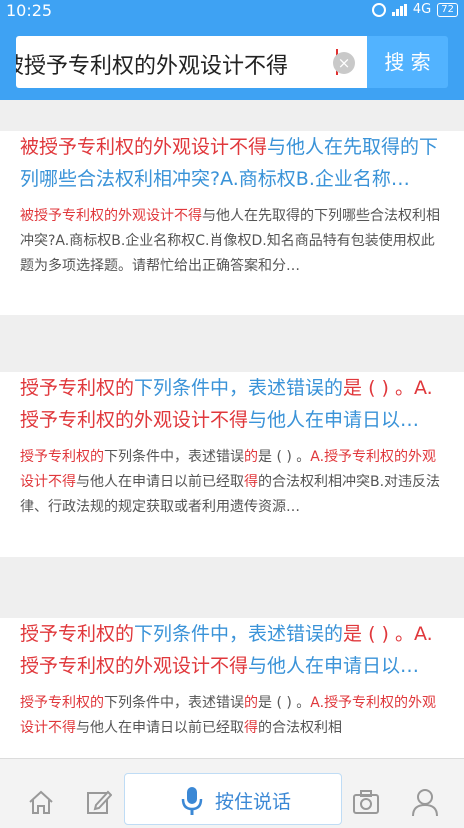 This screenshot has height=828, width=464. Describe the element at coordinates (41, 802) in the screenshot. I see `home-icon` at that location.